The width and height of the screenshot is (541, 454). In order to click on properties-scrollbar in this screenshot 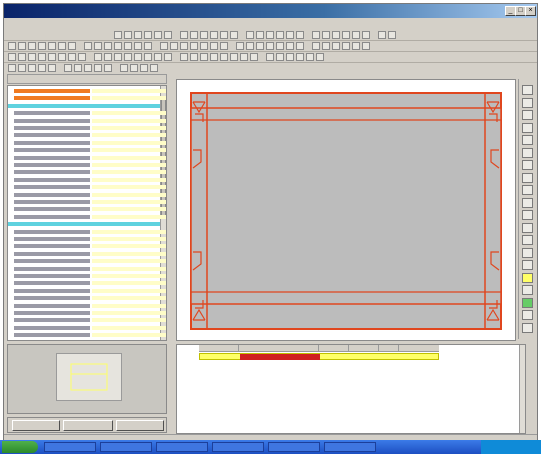, I will do `click(163, 213)`.